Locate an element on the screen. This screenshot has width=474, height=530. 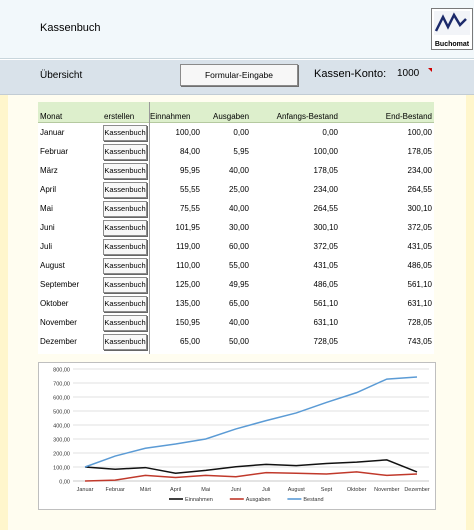
start-balance-cell: 0,00 is located at coordinates (330, 132).